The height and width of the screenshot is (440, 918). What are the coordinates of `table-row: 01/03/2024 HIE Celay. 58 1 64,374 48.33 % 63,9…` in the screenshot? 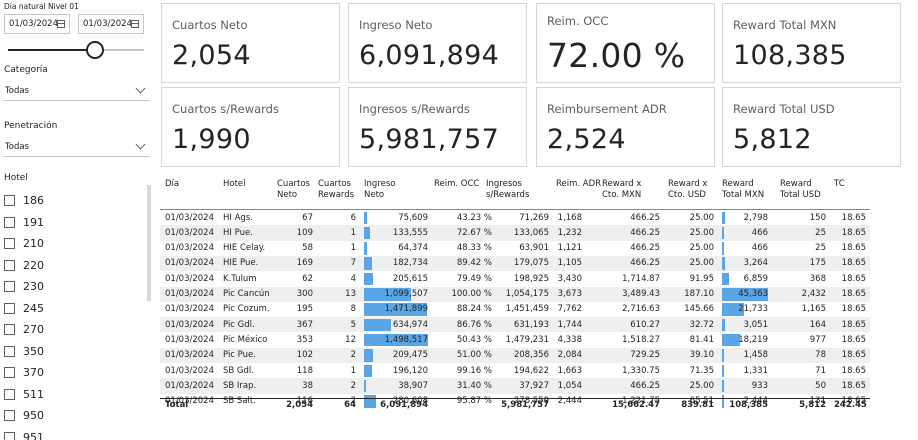 It's located at (515, 248).